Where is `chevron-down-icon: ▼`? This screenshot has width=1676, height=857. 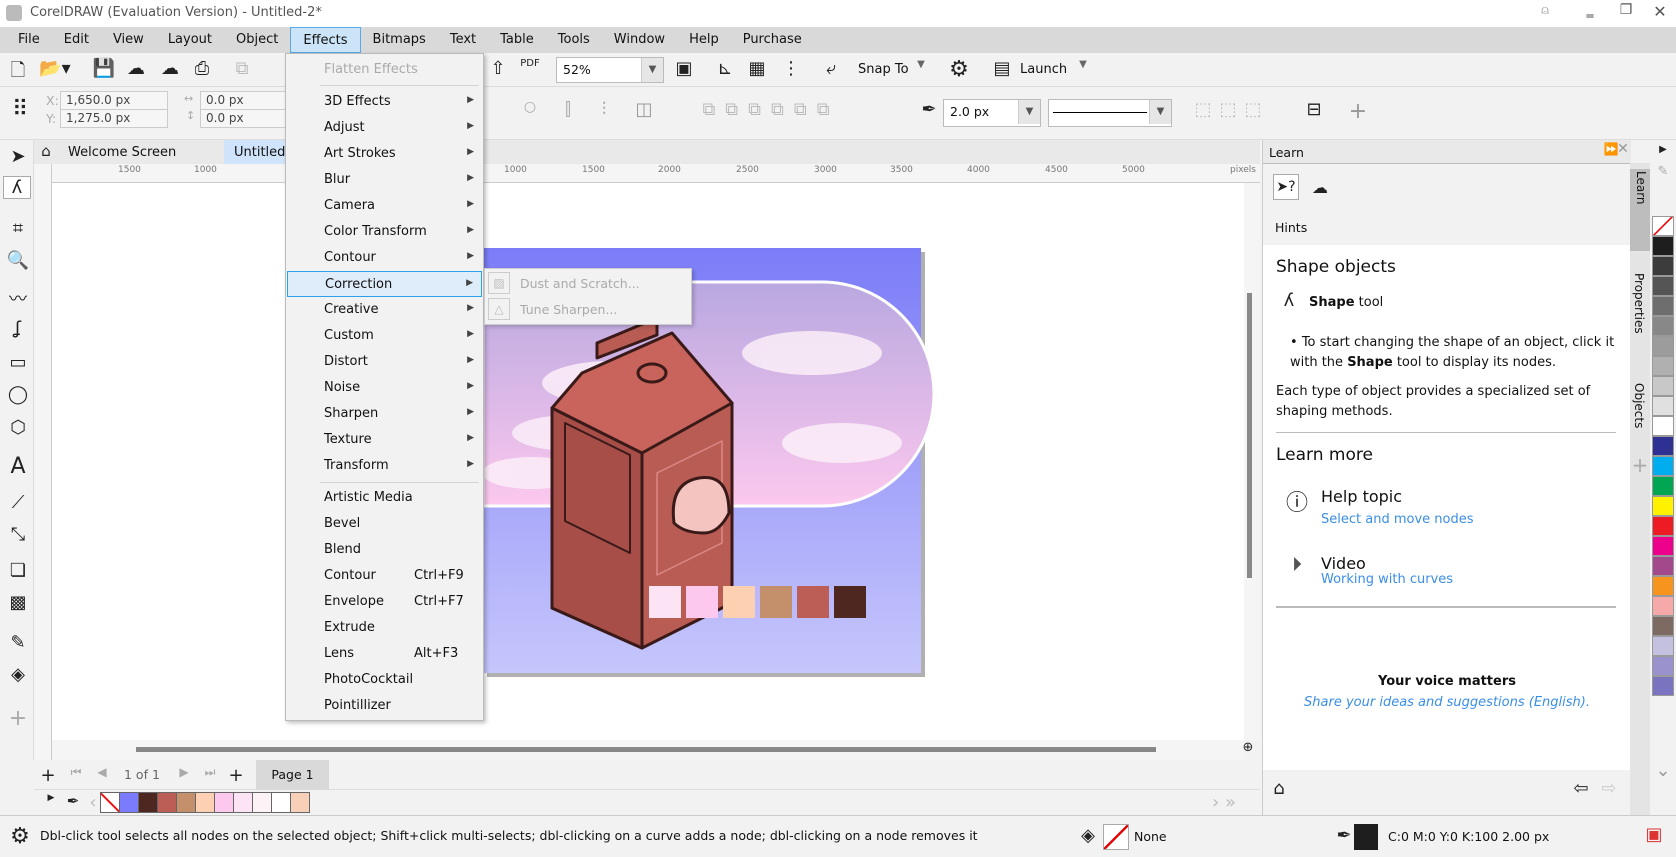 chevron-down-icon: ▼ is located at coordinates (1083, 64).